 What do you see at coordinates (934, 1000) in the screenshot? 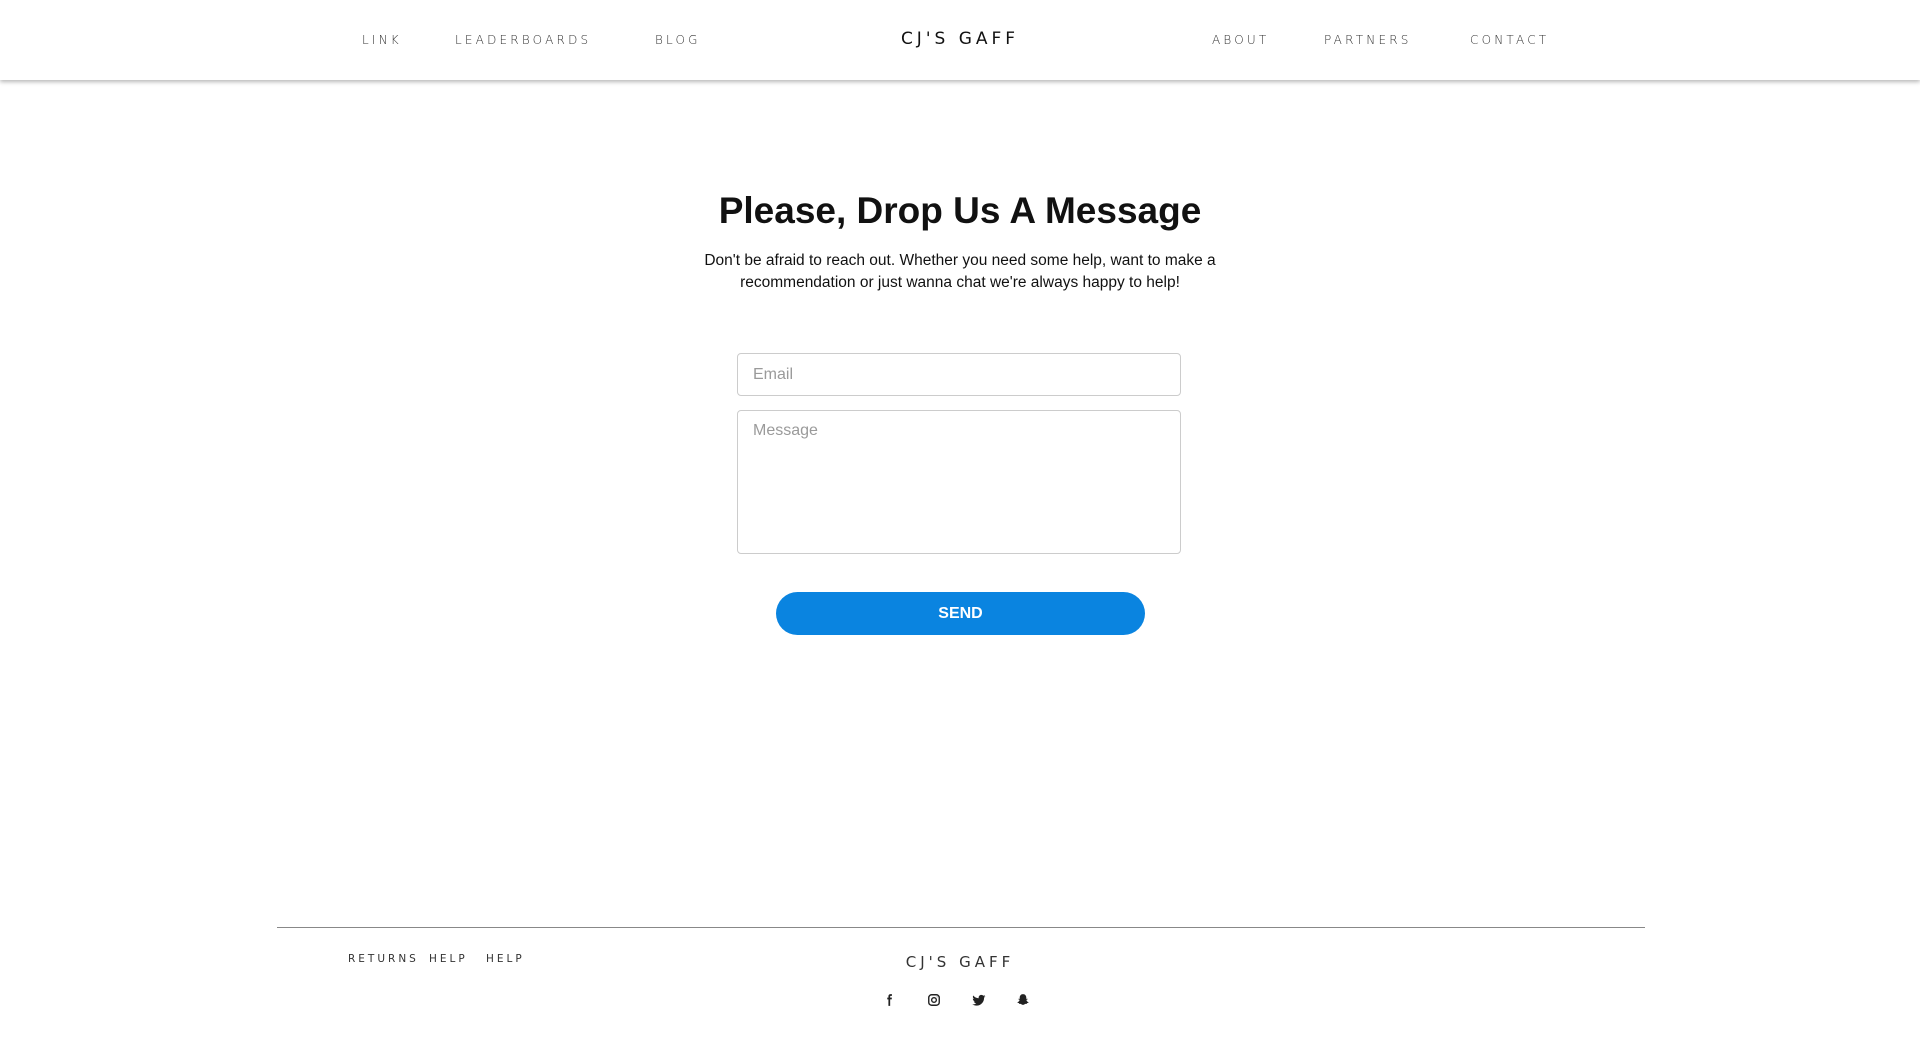
I see `instagram-icon` at bounding box center [934, 1000].